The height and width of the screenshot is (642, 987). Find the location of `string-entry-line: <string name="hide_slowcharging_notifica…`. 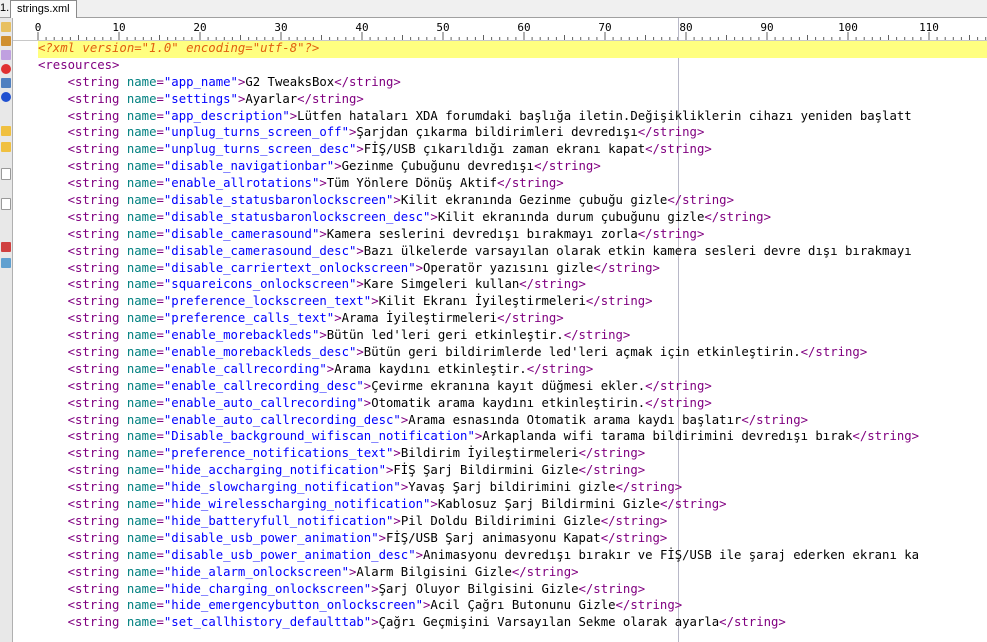

string-entry-line: <string name="hide_slowcharging_notifica… is located at coordinates (512, 488).